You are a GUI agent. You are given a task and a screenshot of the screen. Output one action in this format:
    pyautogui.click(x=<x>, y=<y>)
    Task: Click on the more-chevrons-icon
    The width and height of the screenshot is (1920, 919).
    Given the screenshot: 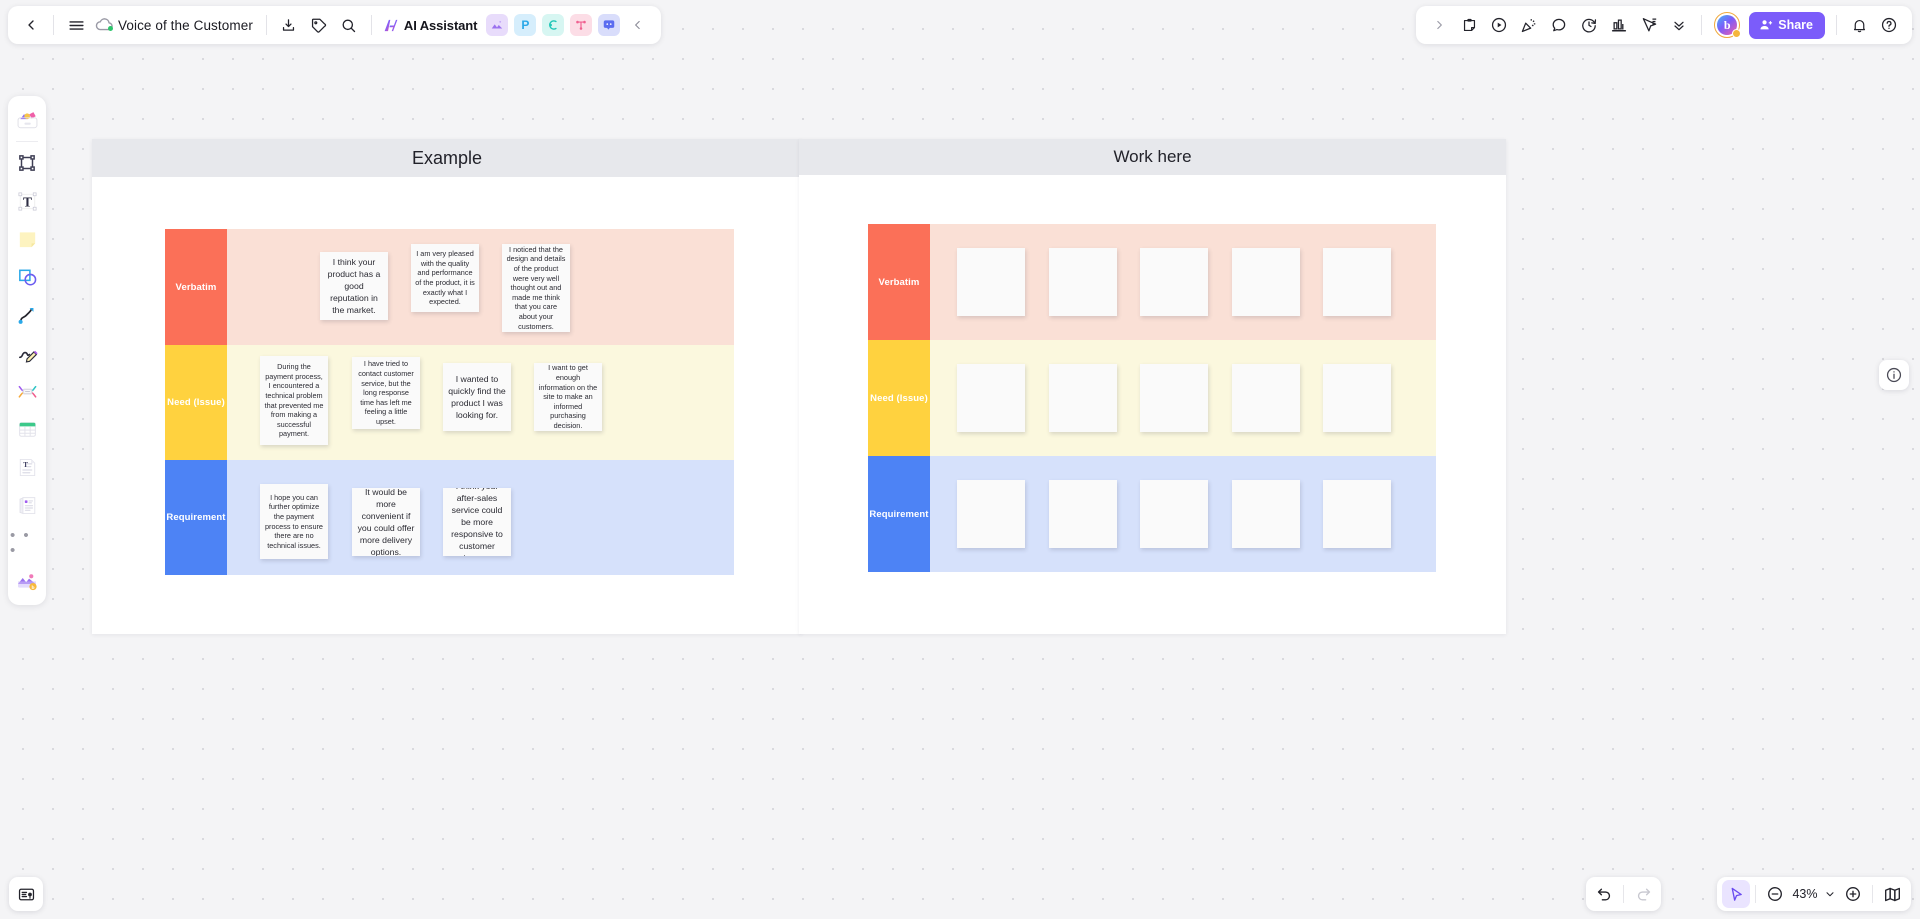 What is the action you would take?
    pyautogui.click(x=1679, y=25)
    